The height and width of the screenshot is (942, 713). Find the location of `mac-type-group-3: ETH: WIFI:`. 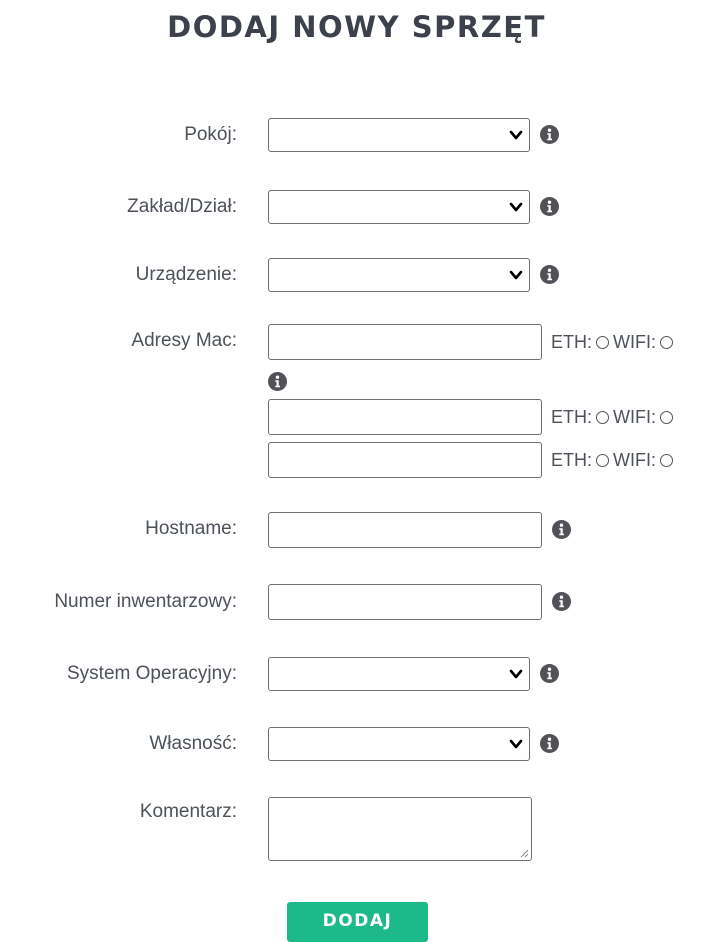

mac-type-group-3: ETH: WIFI: is located at coordinates (614, 460).